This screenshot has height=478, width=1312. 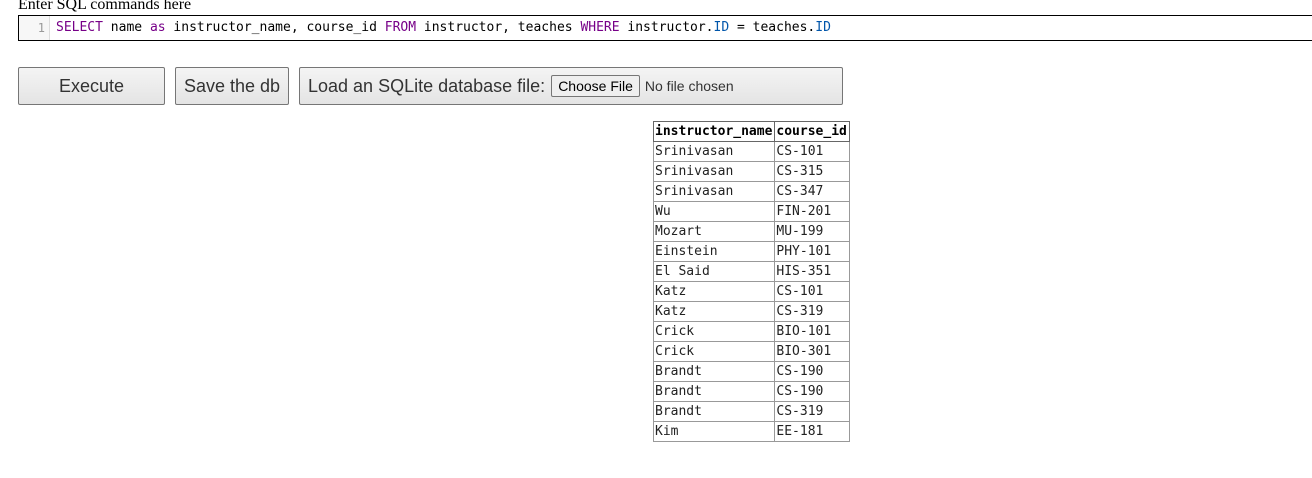 I want to click on cell-instructor-name: Wu, so click(x=714, y=211).